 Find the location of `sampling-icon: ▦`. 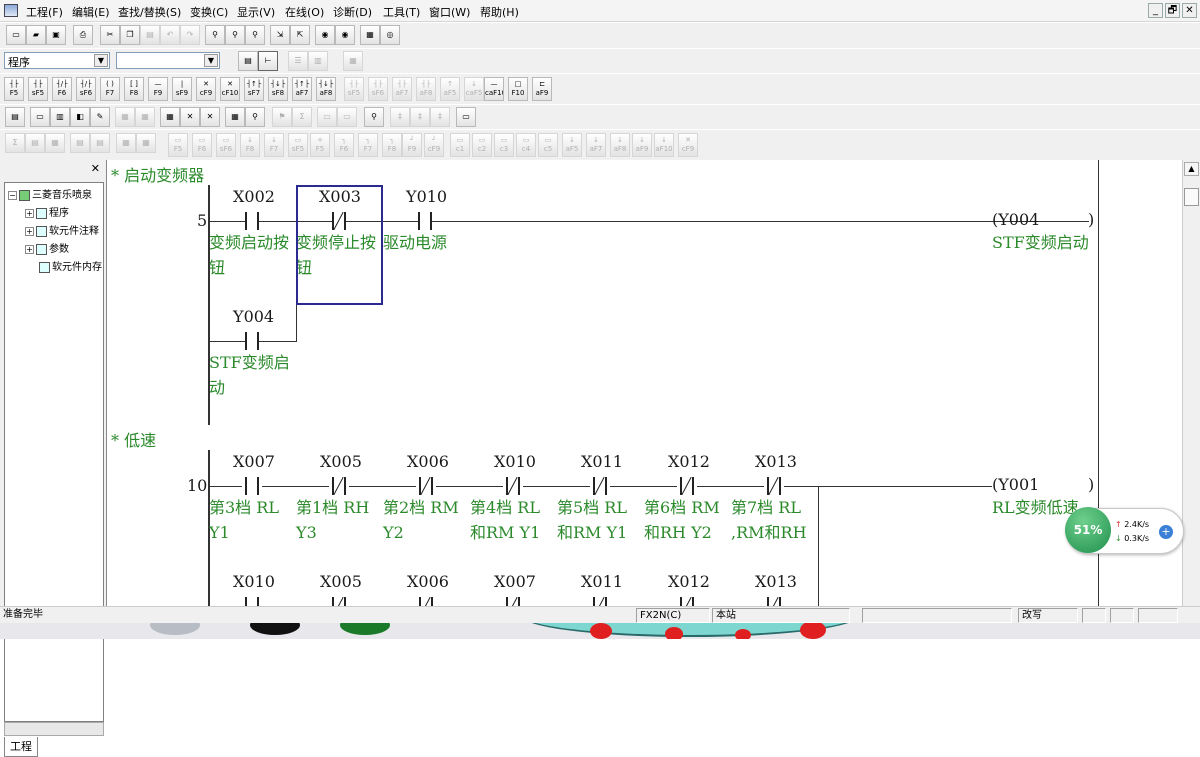

sampling-icon: ▦ is located at coordinates (170, 117).